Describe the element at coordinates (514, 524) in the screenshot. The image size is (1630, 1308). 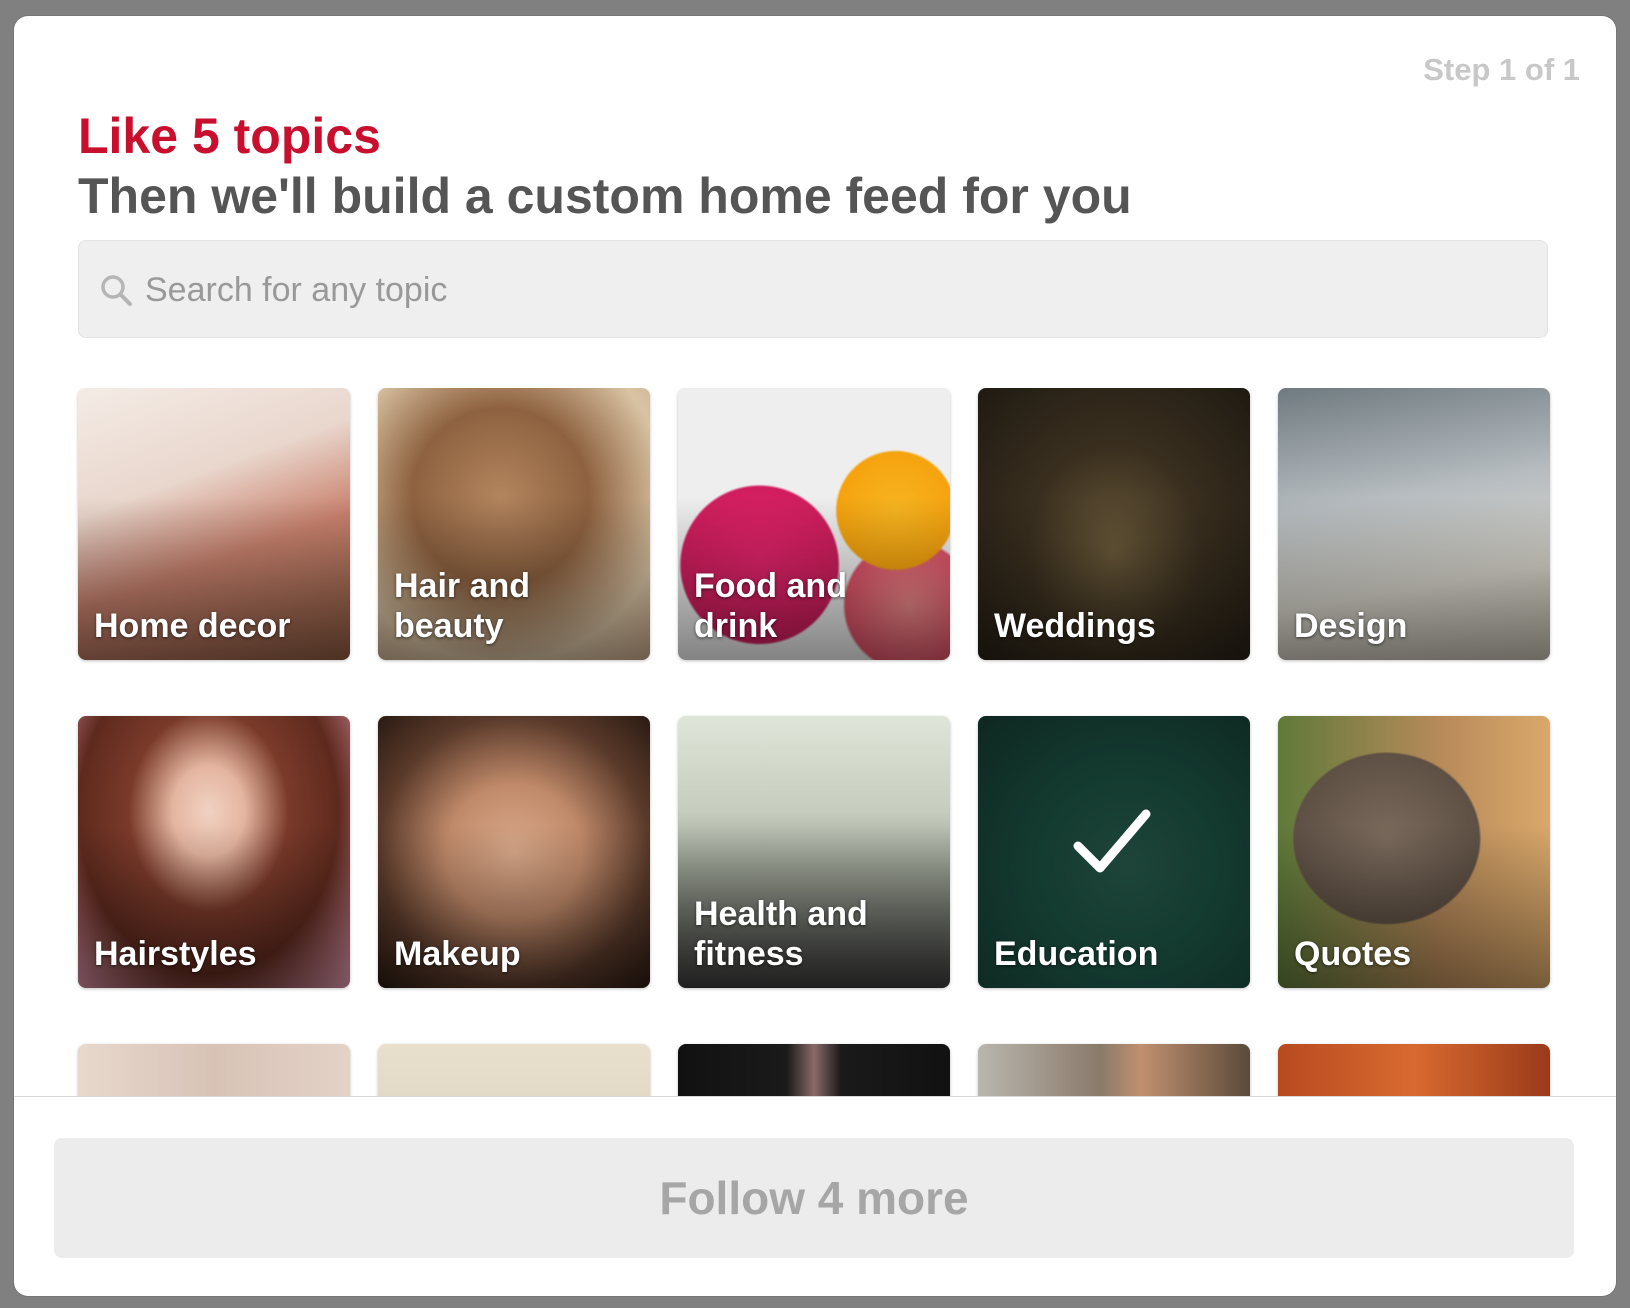
I see `topic-tile-hair-and-beauty: Hair and beauty` at that location.